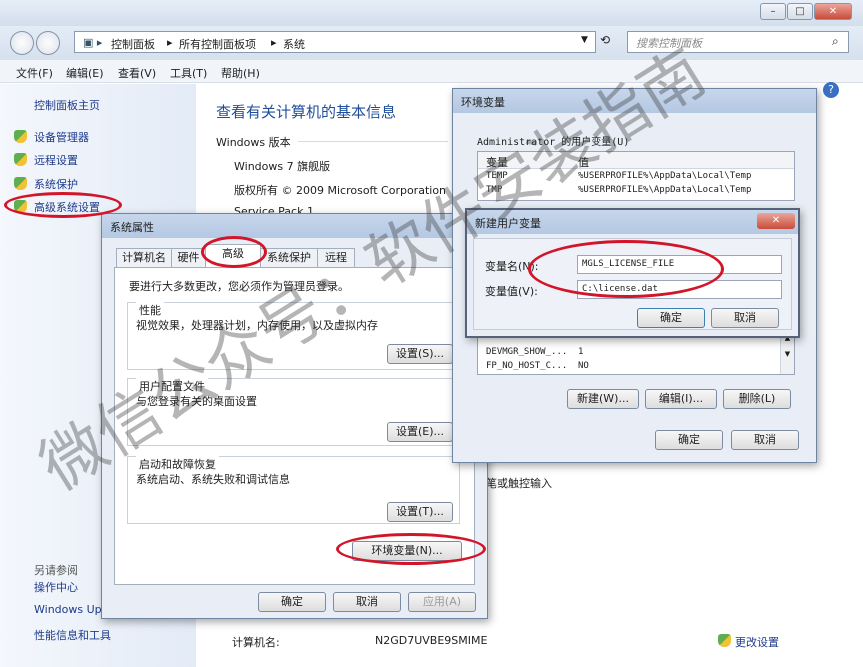  I want to click on menu-help: 帮助(H), so click(240, 73).